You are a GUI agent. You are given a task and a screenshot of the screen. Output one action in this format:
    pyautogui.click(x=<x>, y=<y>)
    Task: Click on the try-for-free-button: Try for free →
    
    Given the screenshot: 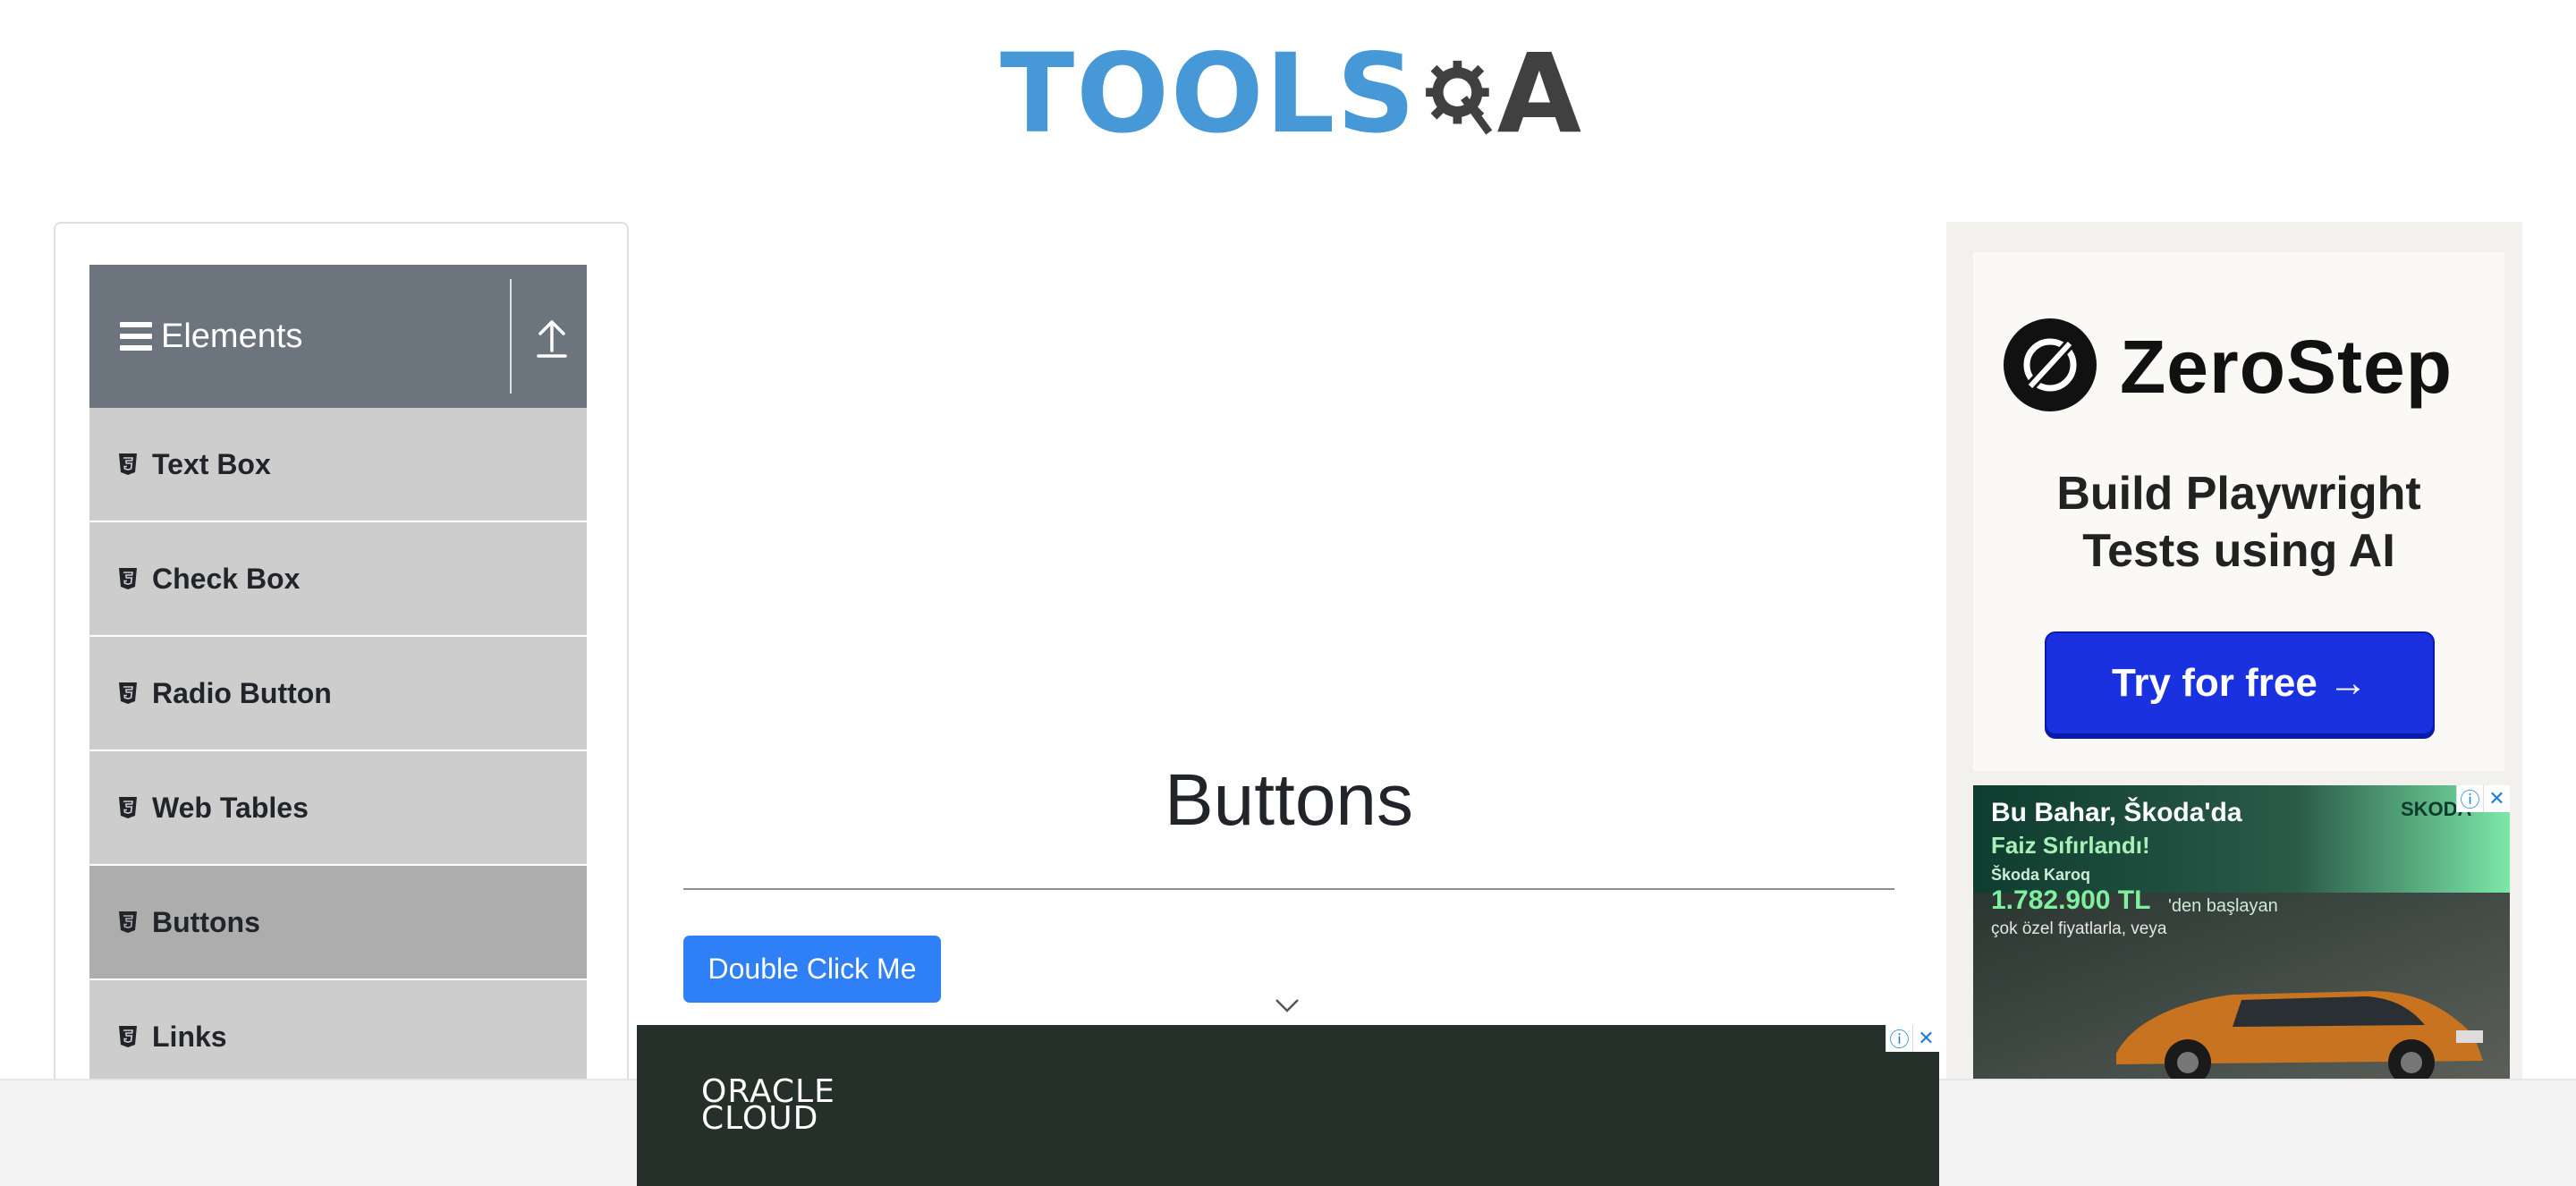 What is the action you would take?
    pyautogui.click(x=2240, y=683)
    